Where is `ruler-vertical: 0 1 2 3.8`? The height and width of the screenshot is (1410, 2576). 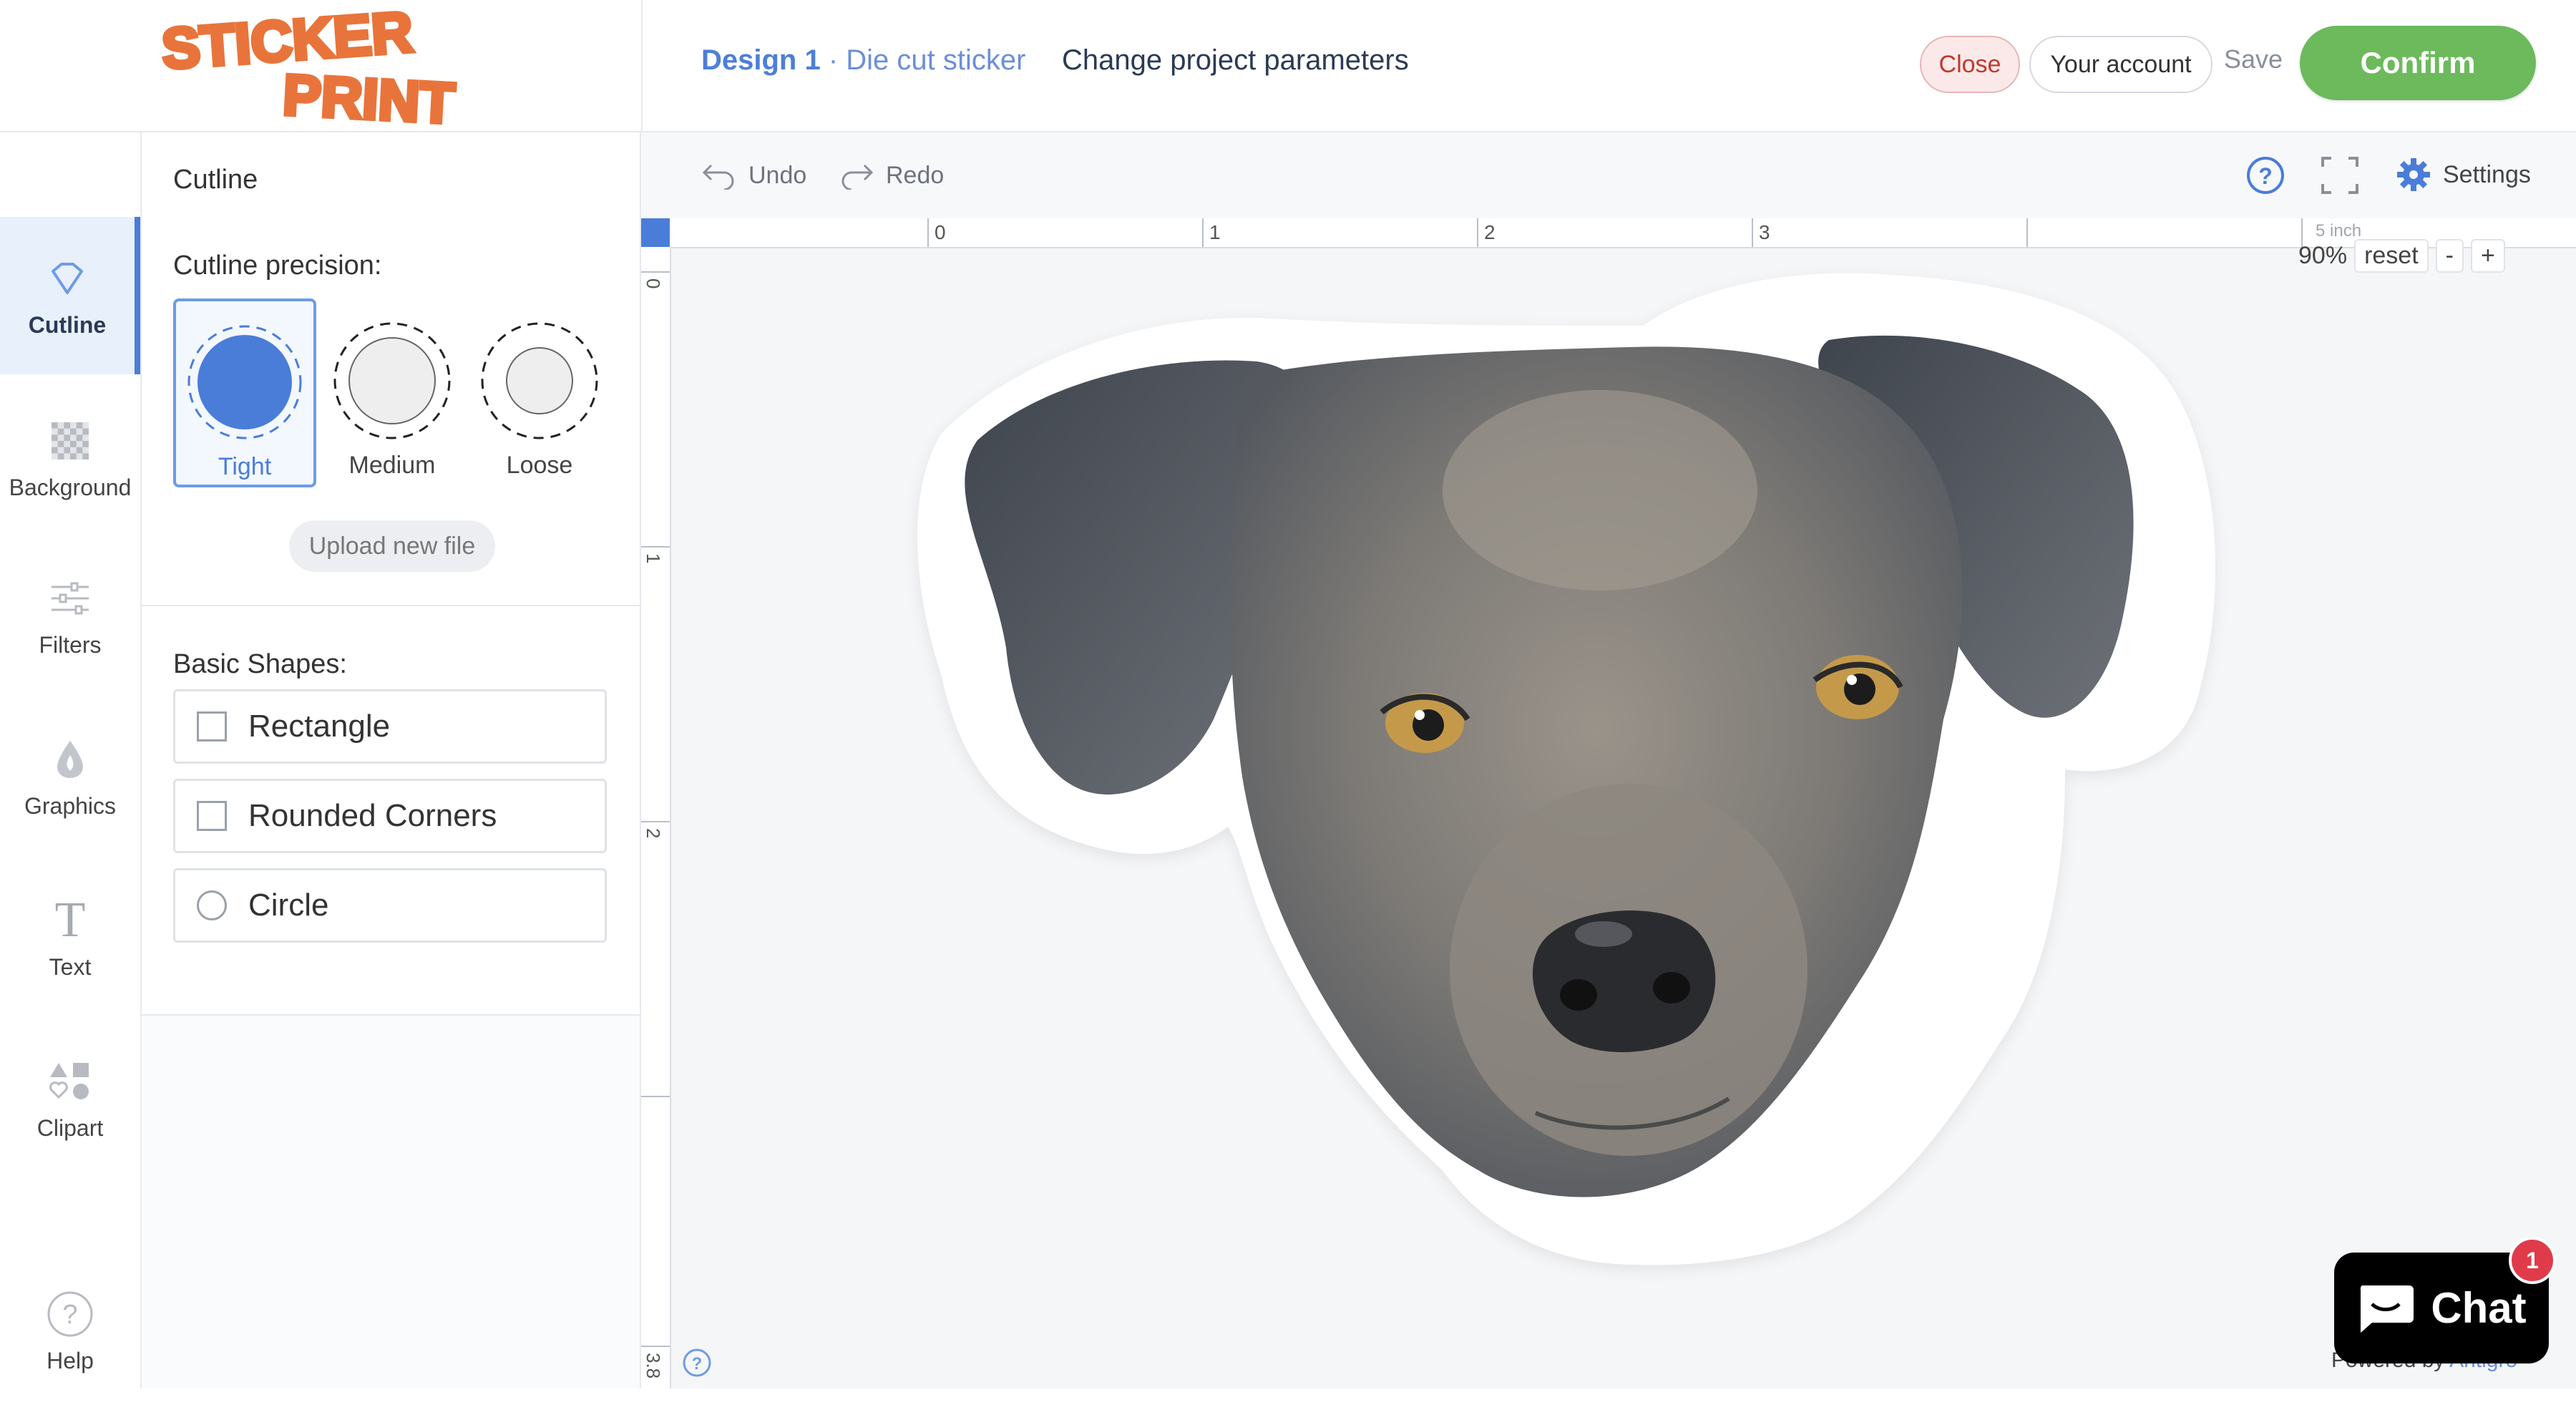
ruler-vertical: 0 1 2 3.8 is located at coordinates (656, 818).